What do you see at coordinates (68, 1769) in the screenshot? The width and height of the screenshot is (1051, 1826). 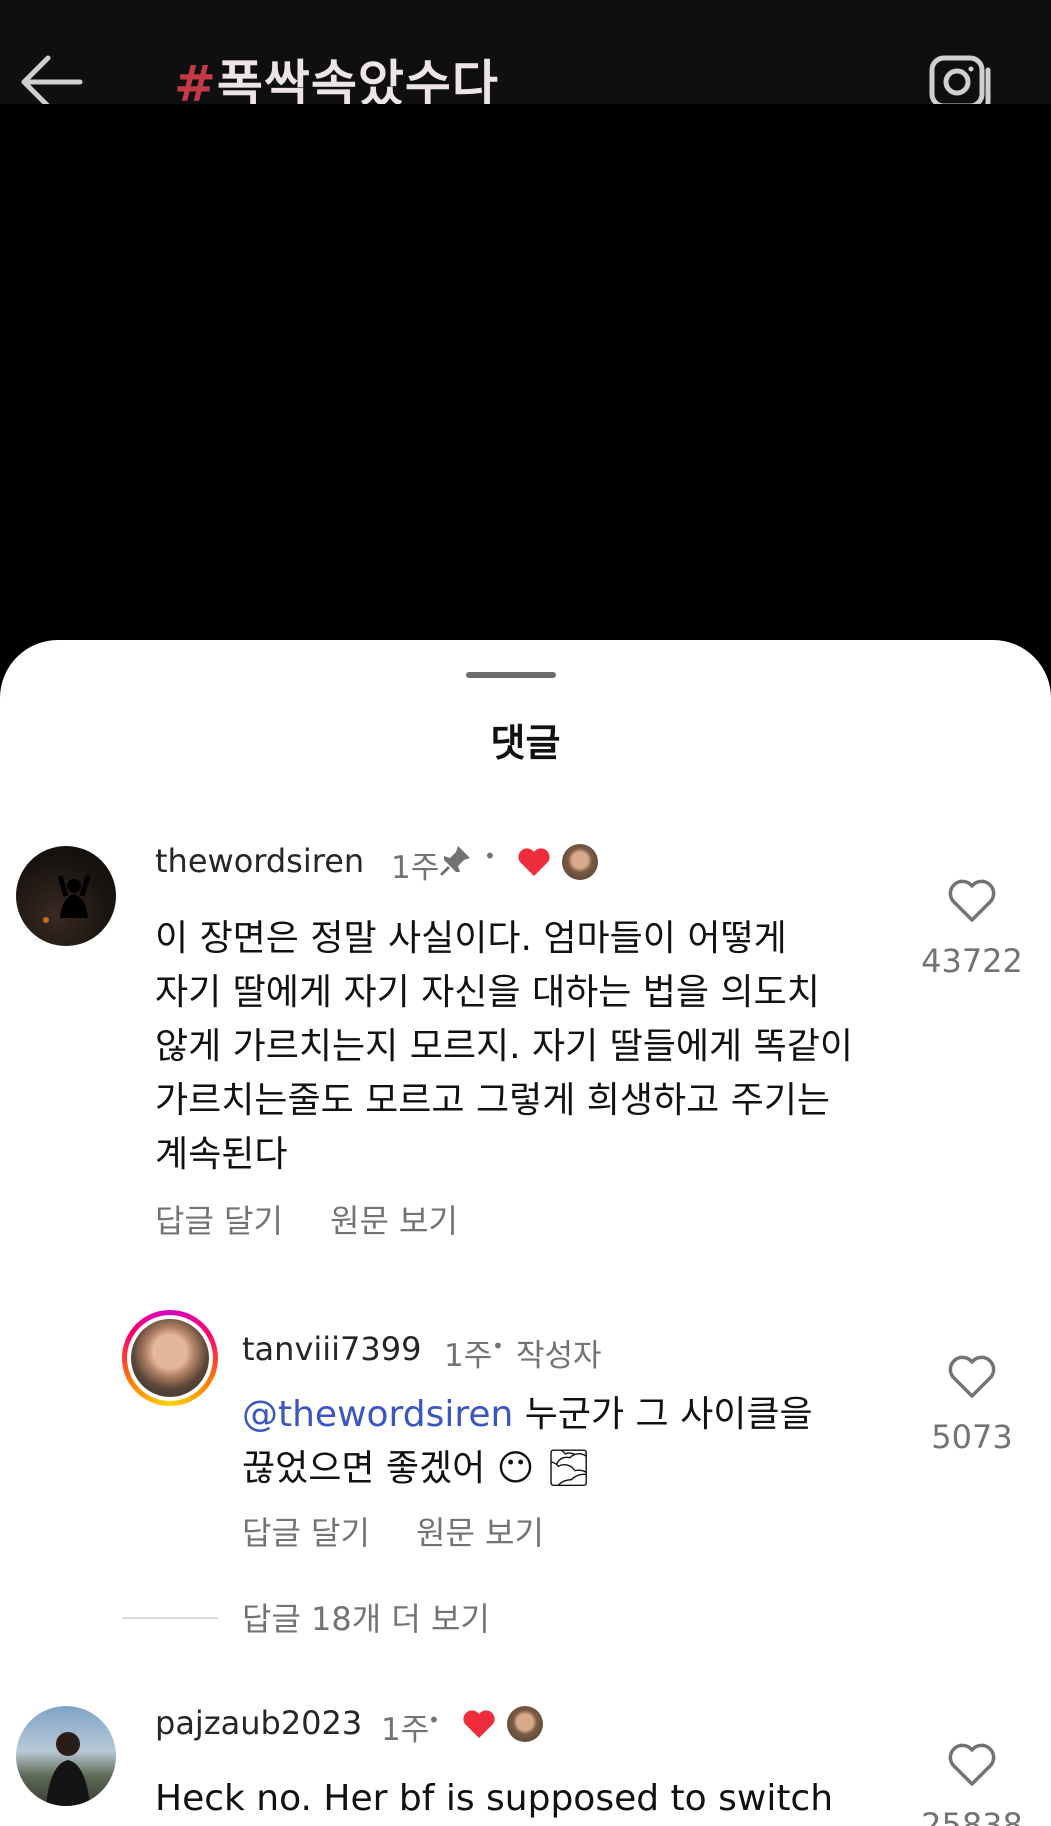 I see `avatar-photo-icon` at bounding box center [68, 1769].